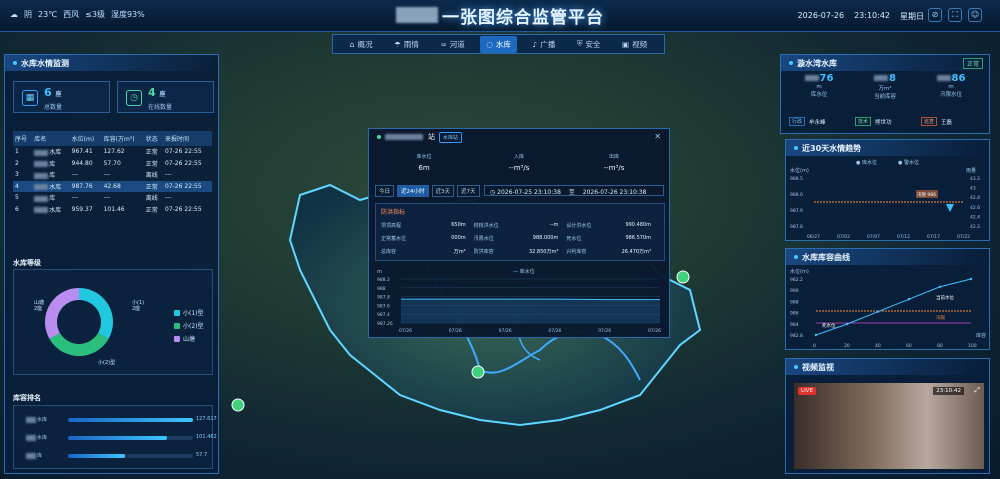 The width and height of the screenshot is (1000, 479). Describe the element at coordinates (936, 121) in the screenshot. I see `manager-patrol: 巡查 王磊` at that location.